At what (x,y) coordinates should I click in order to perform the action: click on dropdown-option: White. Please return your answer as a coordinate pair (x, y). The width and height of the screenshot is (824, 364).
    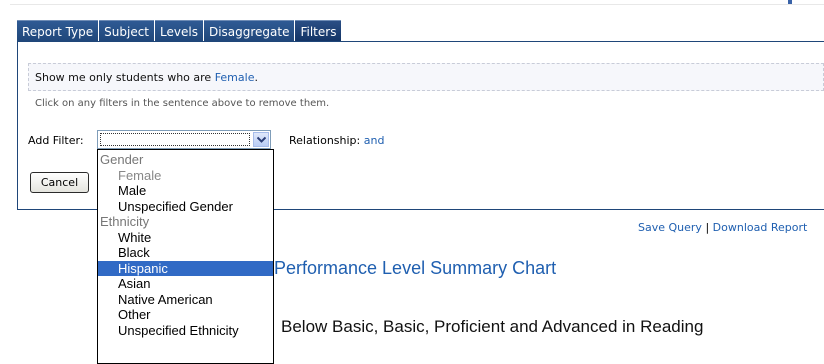
    Looking at the image, I should click on (185, 237).